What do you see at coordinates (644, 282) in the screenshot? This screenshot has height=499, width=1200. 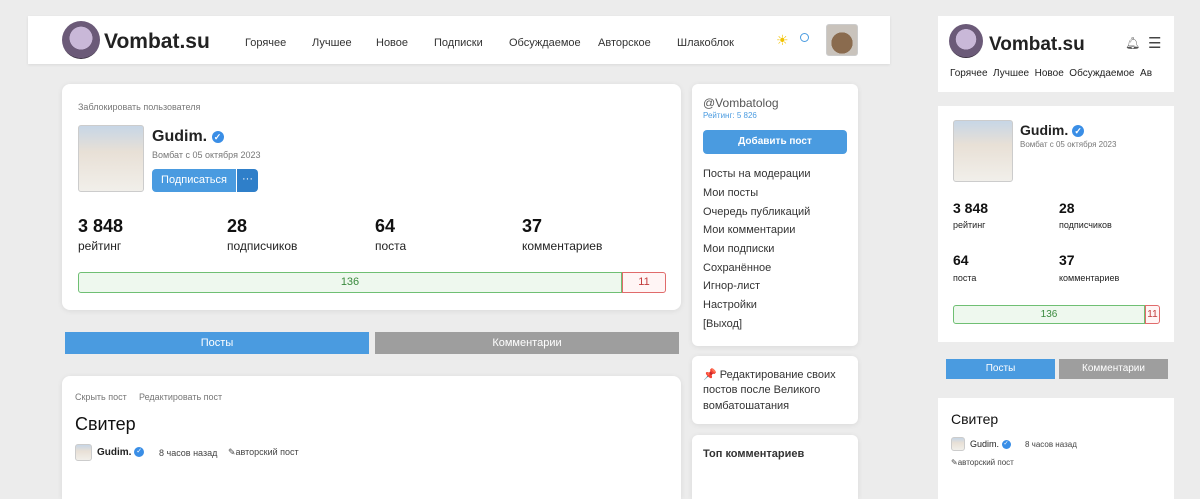 I see `votes-minus-bar: 11` at bounding box center [644, 282].